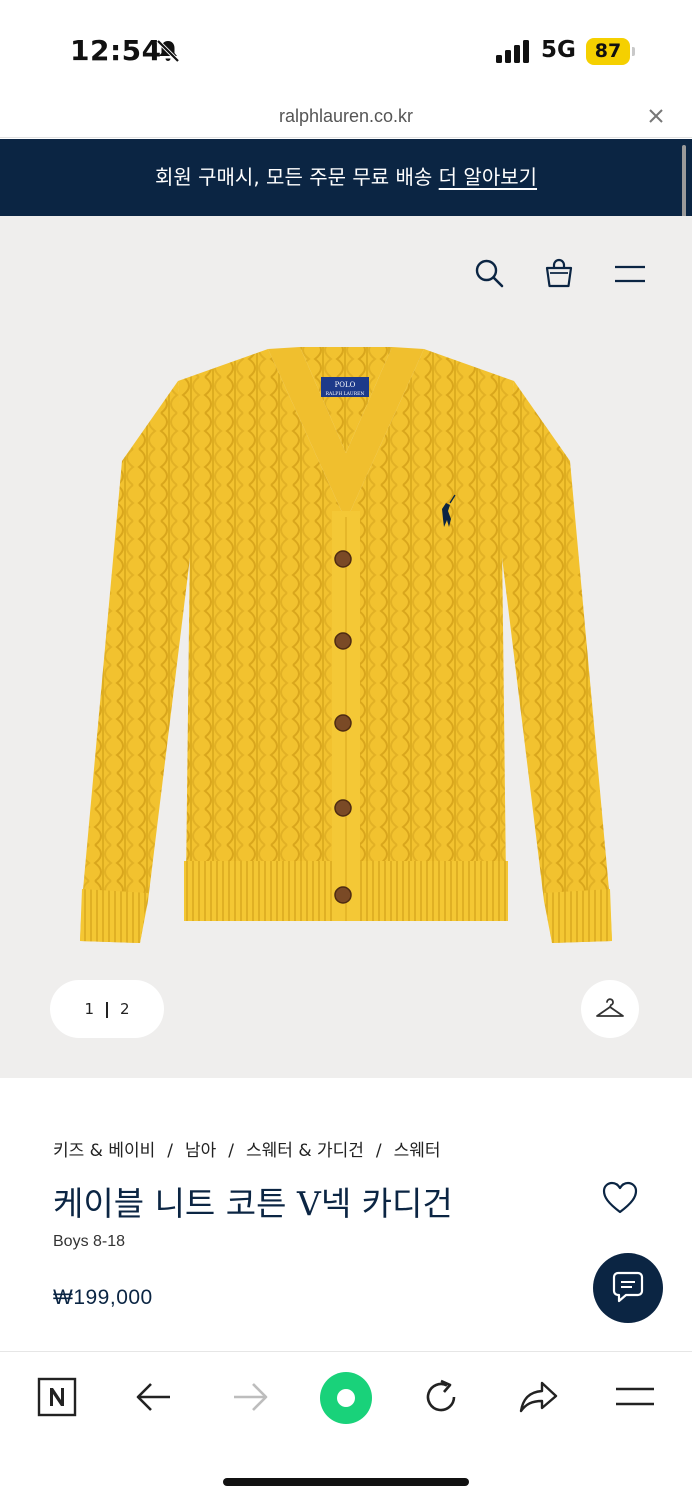 The width and height of the screenshot is (692, 1500). Describe the element at coordinates (345, 385) in the screenshot. I see `label-text-top: POLO` at that location.